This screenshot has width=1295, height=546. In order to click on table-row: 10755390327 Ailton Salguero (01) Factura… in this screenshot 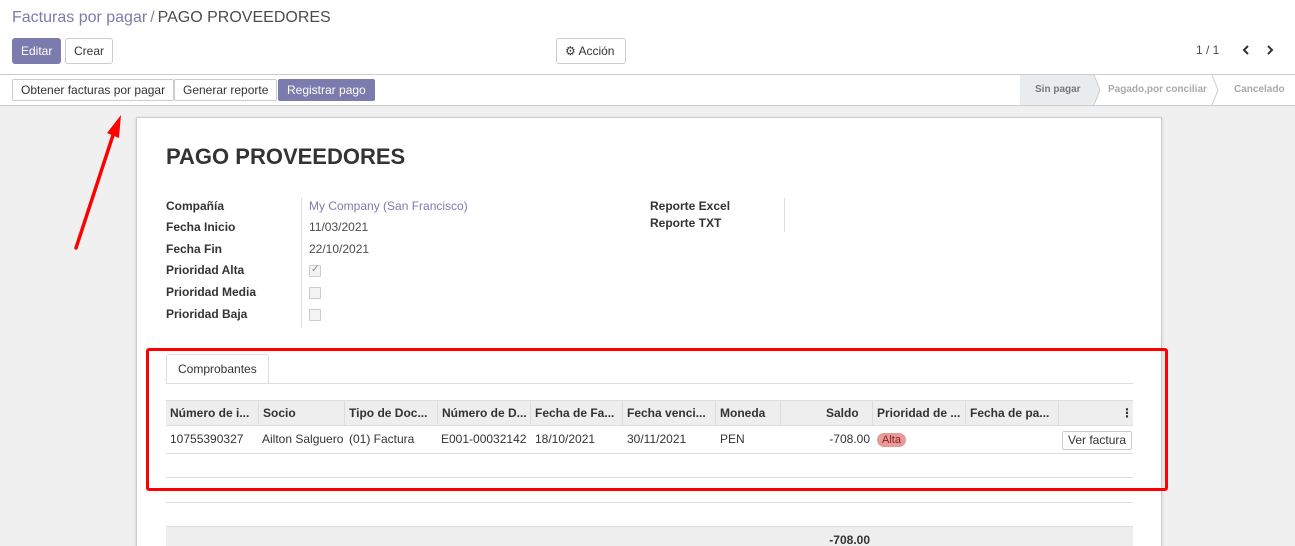, I will do `click(649, 440)`.